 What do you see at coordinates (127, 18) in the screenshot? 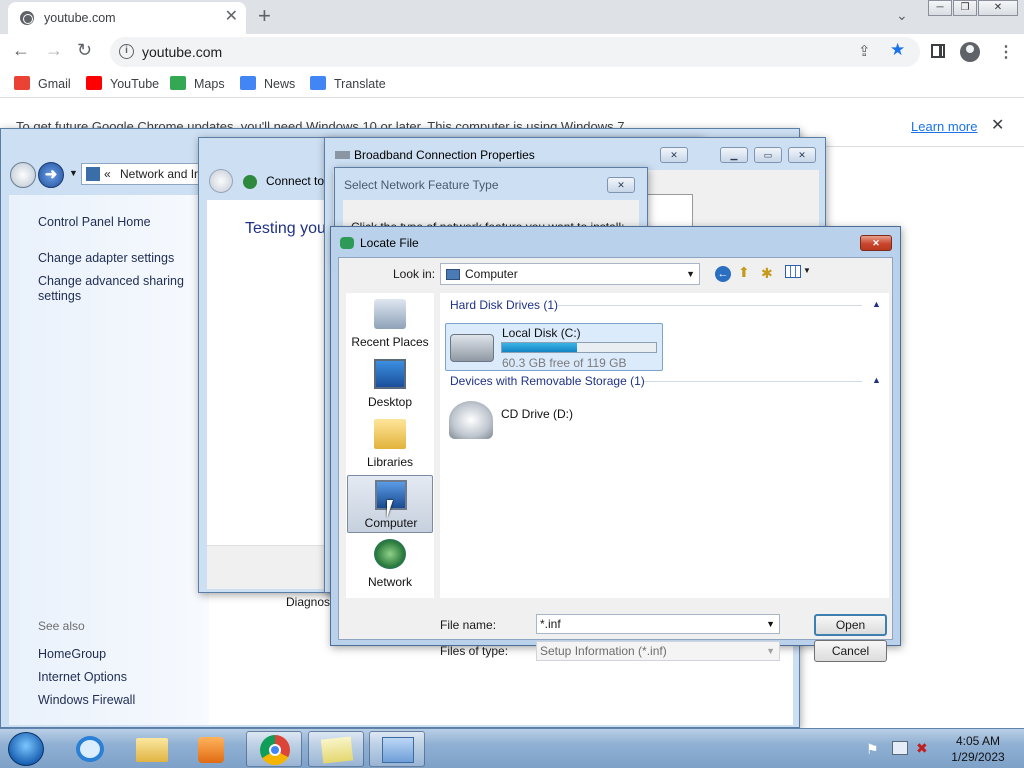
I see `browser-tab: youtube.com ✕` at bounding box center [127, 18].